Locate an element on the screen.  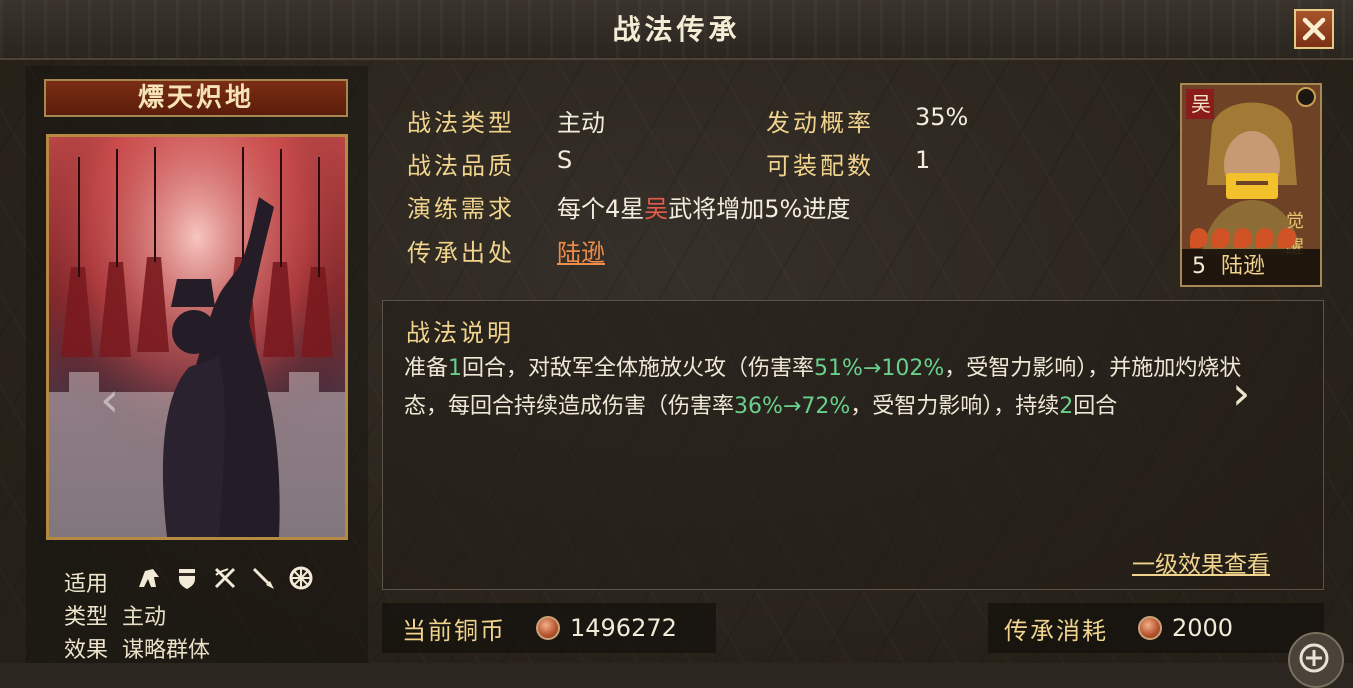
rate-label: 发动概率 is located at coordinates (820, 123).